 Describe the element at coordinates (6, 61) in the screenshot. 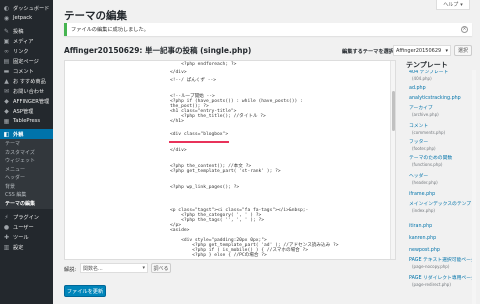

I see `page-icon: ▤` at that location.